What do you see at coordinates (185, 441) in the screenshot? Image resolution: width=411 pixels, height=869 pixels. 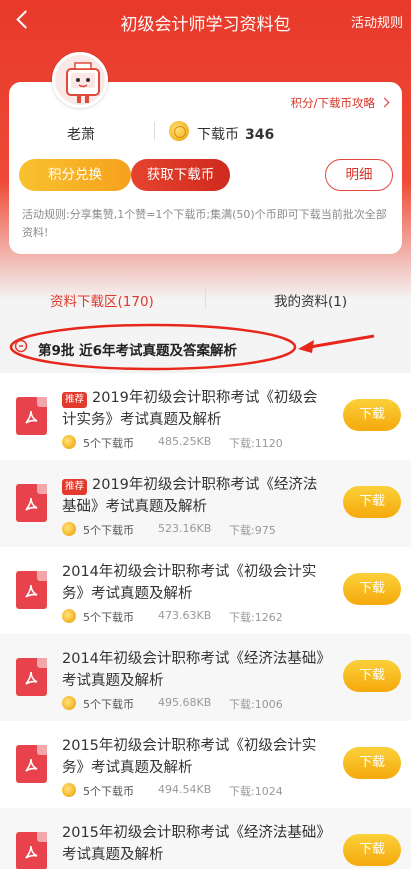 I see `item-size: 485.25KB` at bounding box center [185, 441].